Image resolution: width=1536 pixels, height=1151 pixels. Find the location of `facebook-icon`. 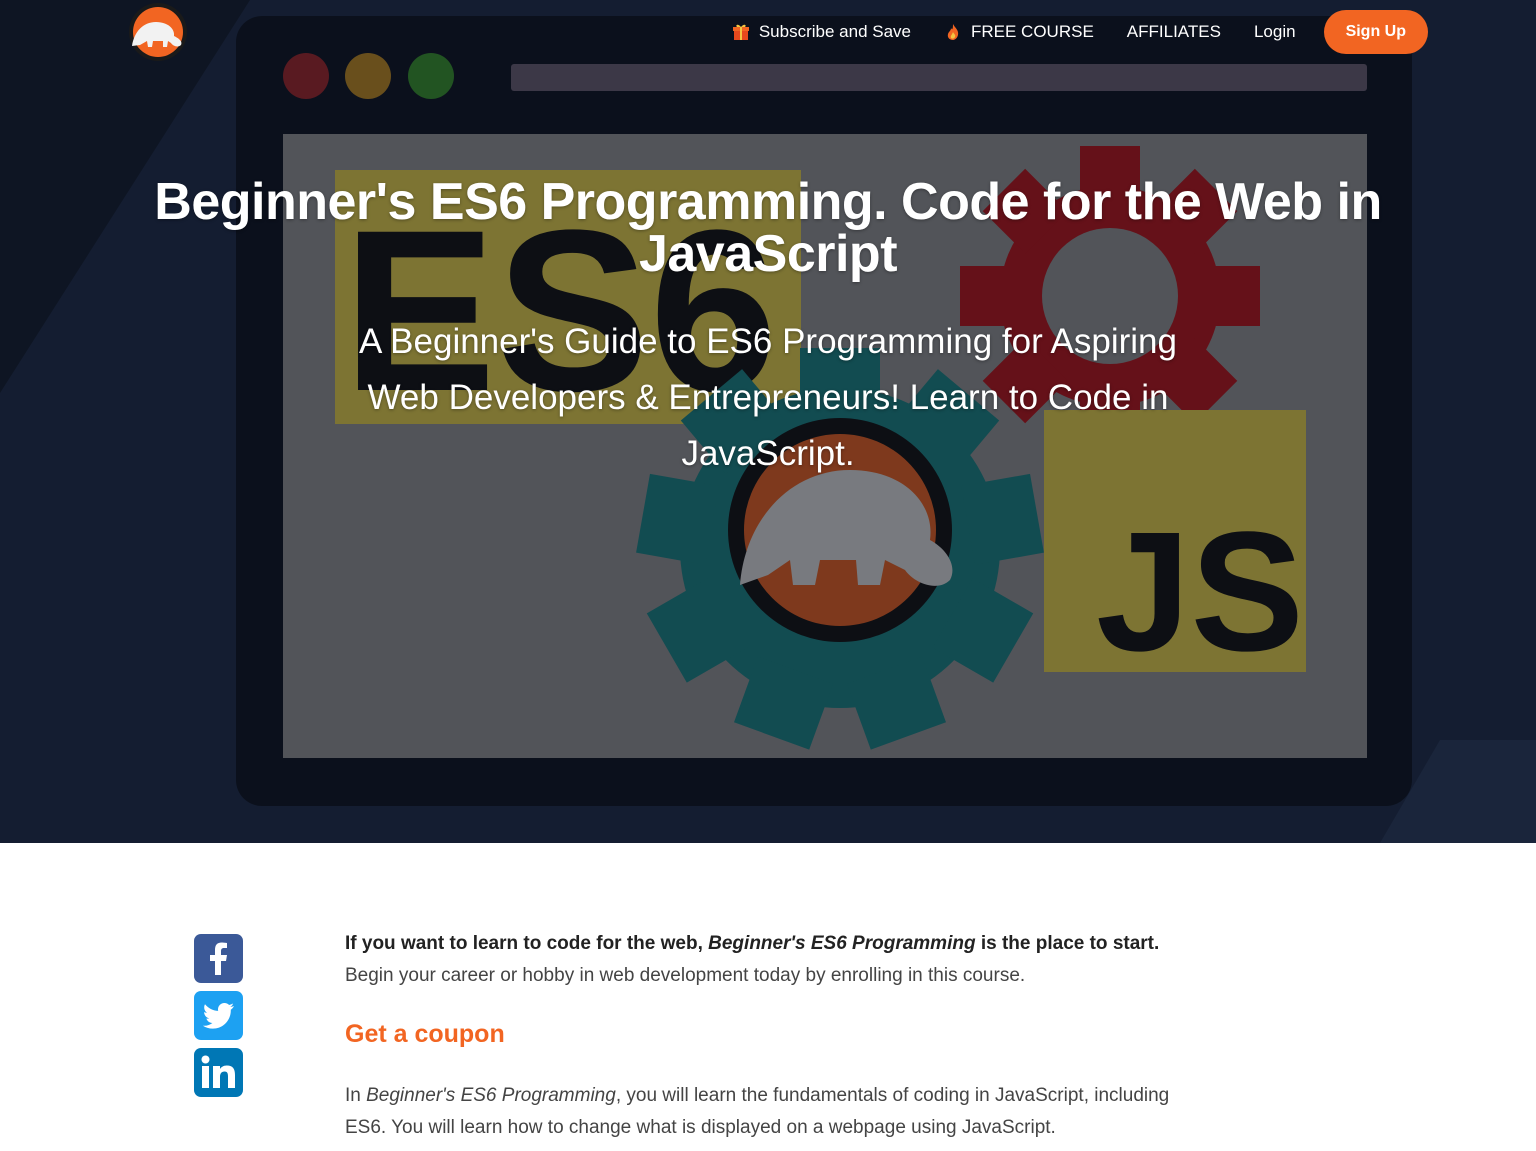

facebook-icon is located at coordinates (218, 958).